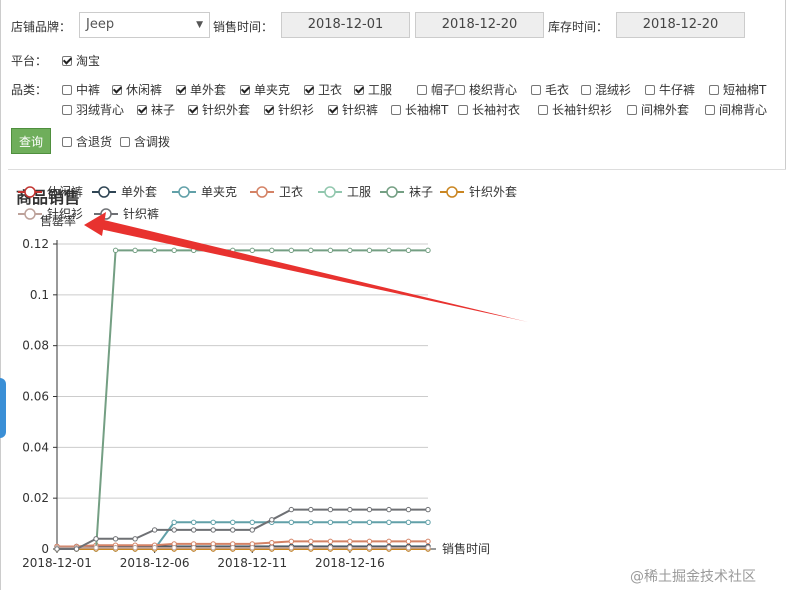 The image size is (786, 590). I want to click on legend-item: 工服, so click(344, 192).